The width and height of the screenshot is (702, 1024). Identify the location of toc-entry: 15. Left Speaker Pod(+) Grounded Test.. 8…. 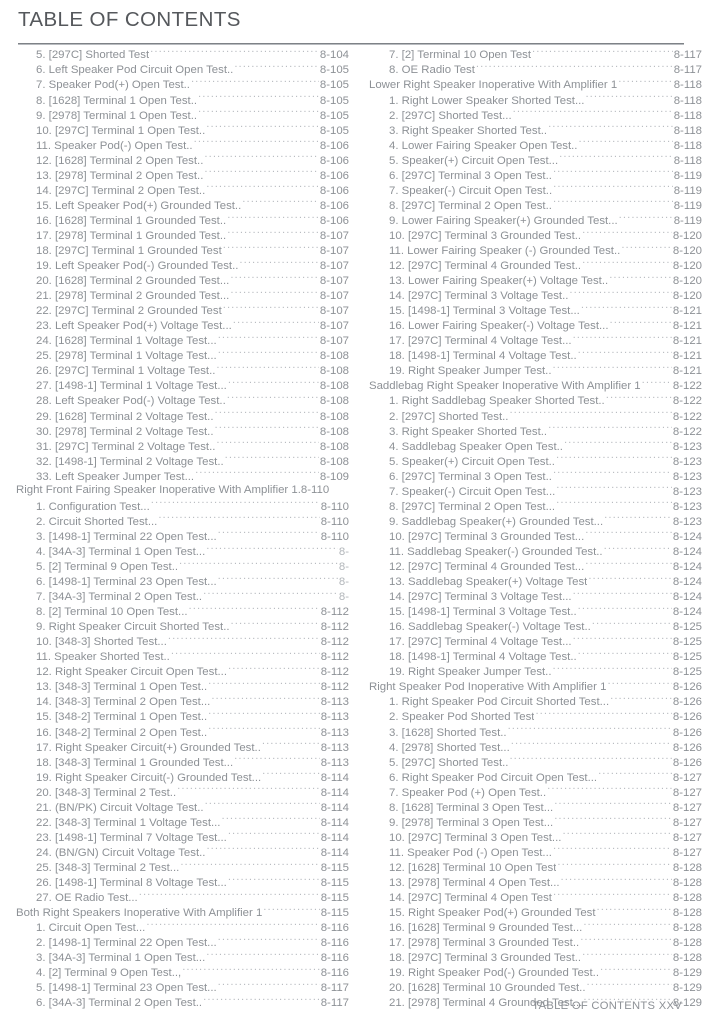
(182, 204).